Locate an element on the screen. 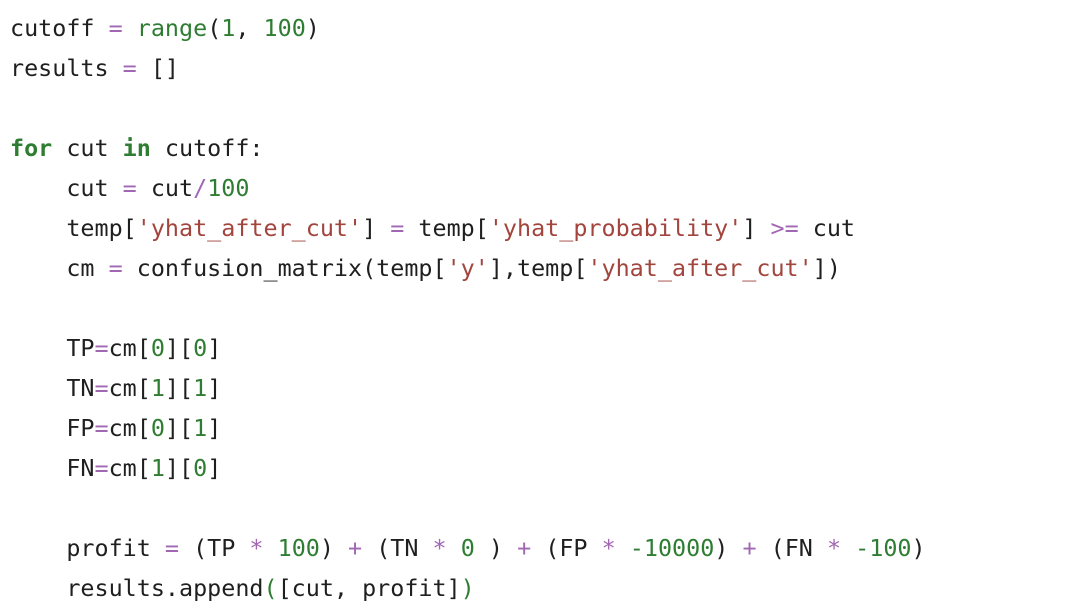 The width and height of the screenshot is (1069, 611). code-token: range is located at coordinates (172, 28).